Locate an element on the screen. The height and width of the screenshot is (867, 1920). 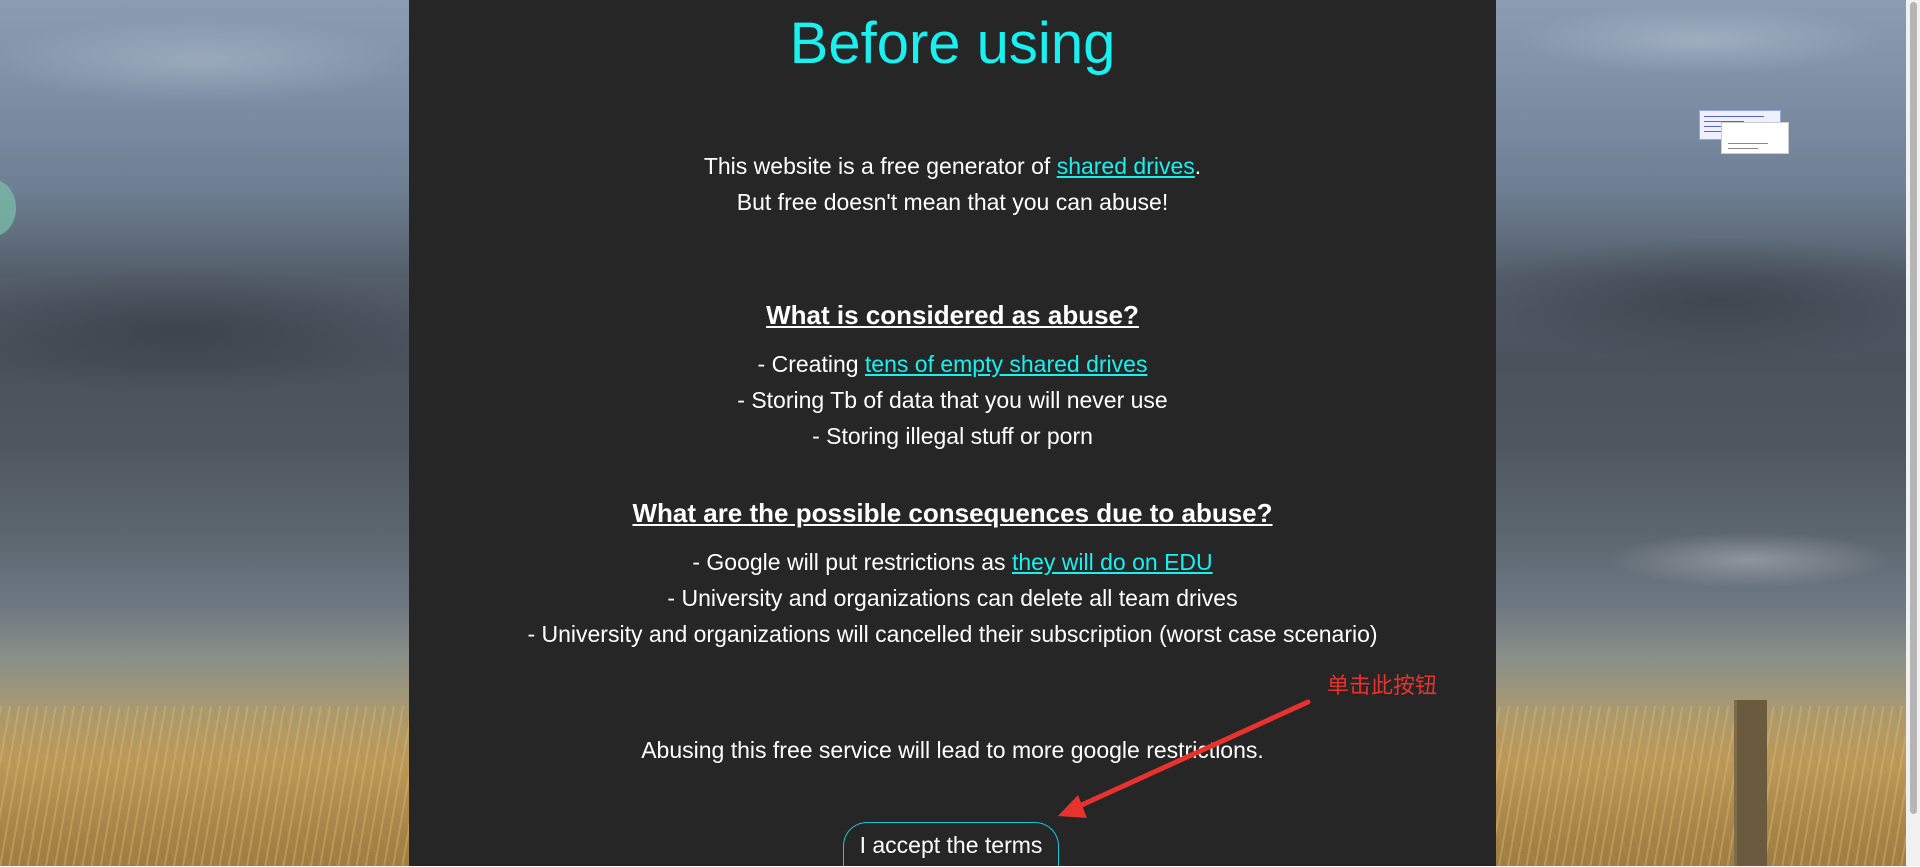
annotation-label: 单击此按钮 is located at coordinates (1382, 684).